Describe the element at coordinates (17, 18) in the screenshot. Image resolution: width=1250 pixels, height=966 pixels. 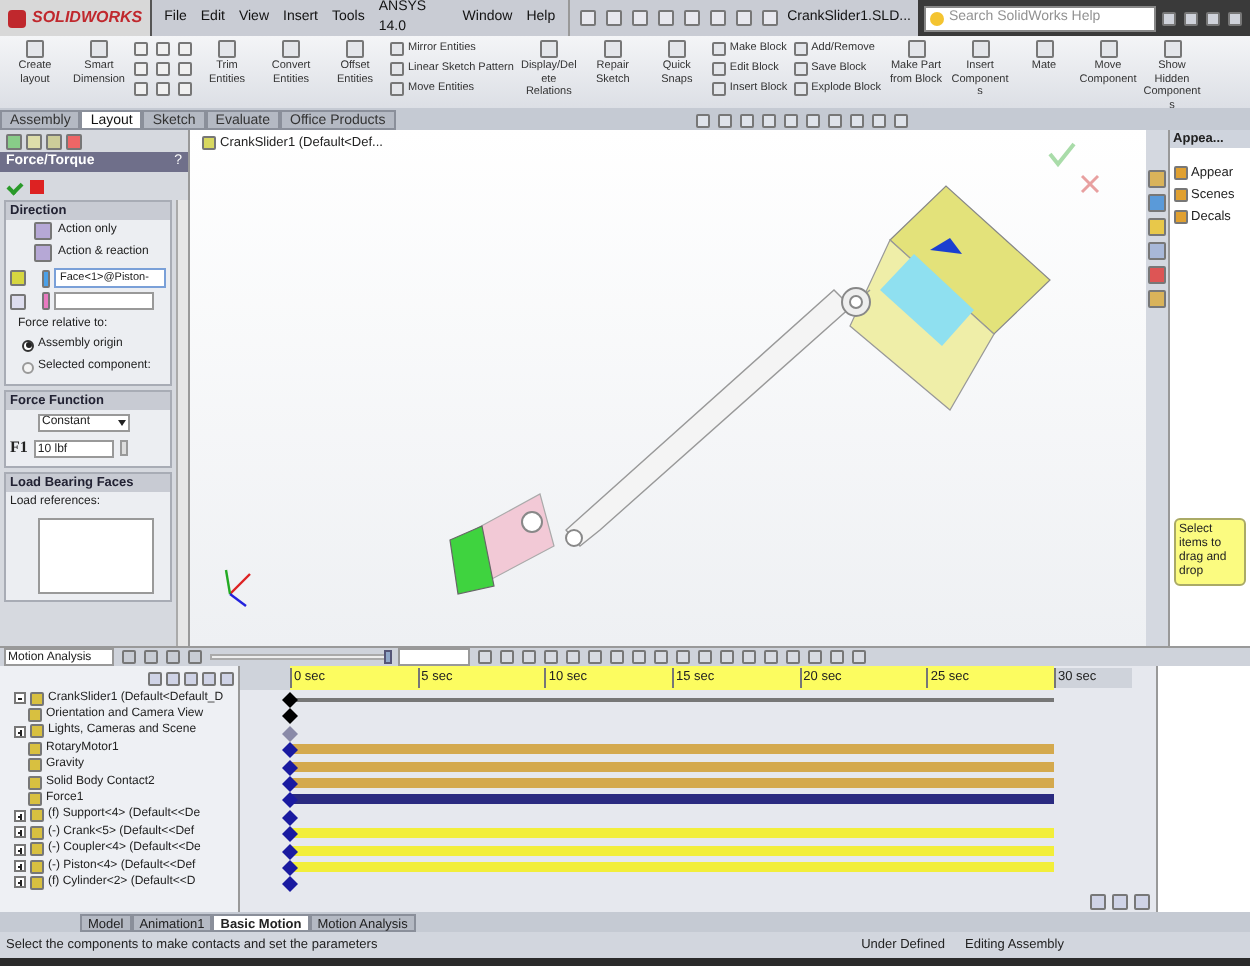
I see `logo-icon` at that location.